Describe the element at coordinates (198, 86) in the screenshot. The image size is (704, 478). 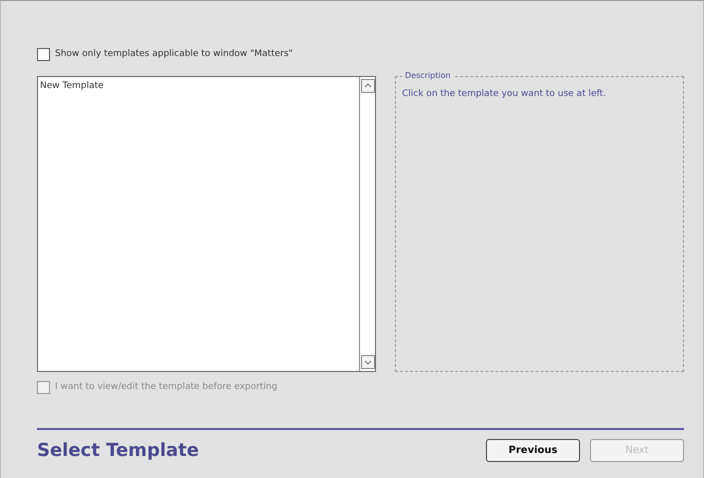
I see `list-item: New Template` at that location.